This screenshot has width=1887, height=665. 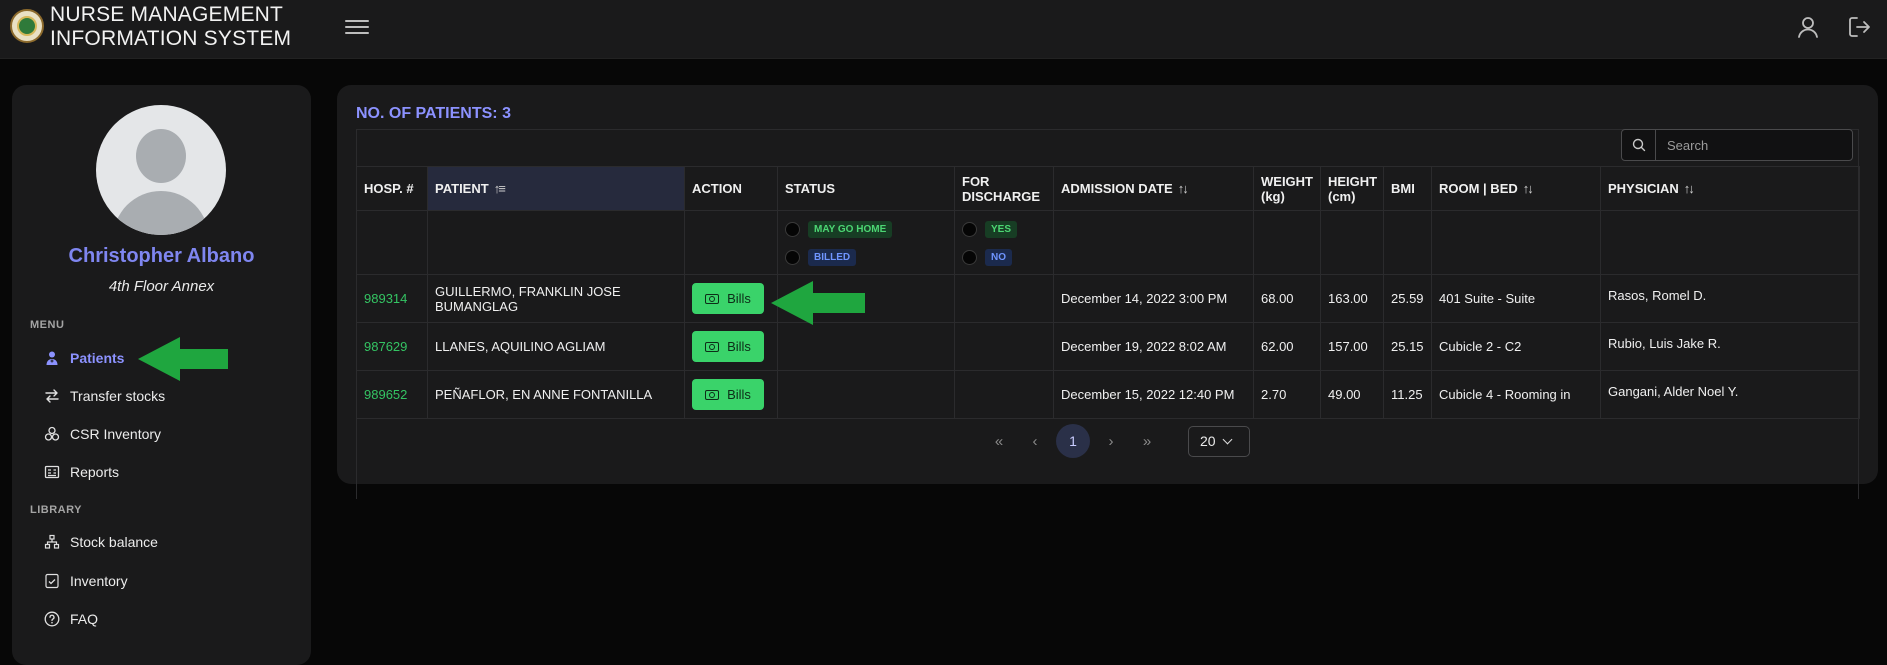 I want to click on col-room: ROOM | BED ↑↓, so click(x=1516, y=188).